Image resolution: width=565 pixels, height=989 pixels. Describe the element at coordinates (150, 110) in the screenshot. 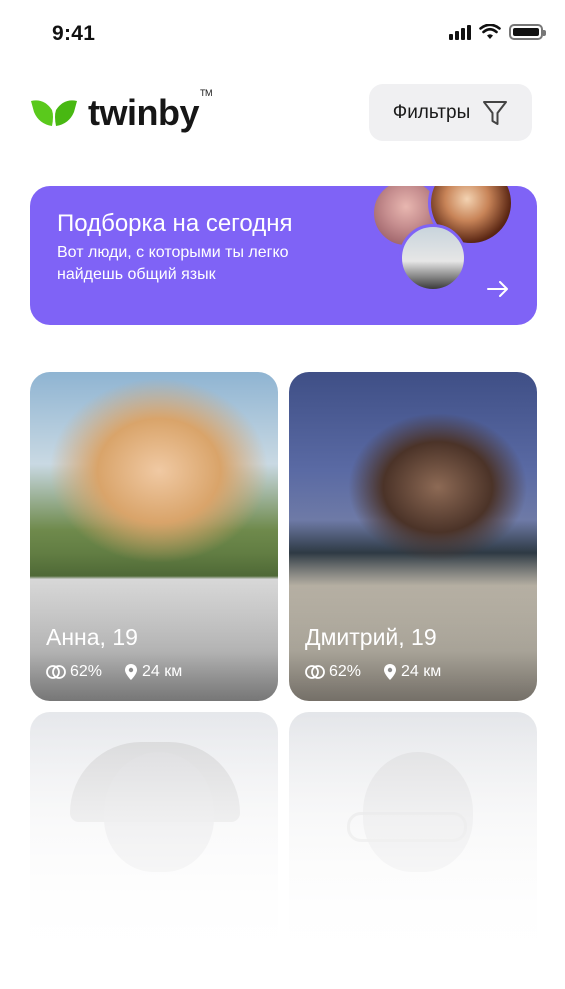

I see `brand-name: twinbyTM` at that location.